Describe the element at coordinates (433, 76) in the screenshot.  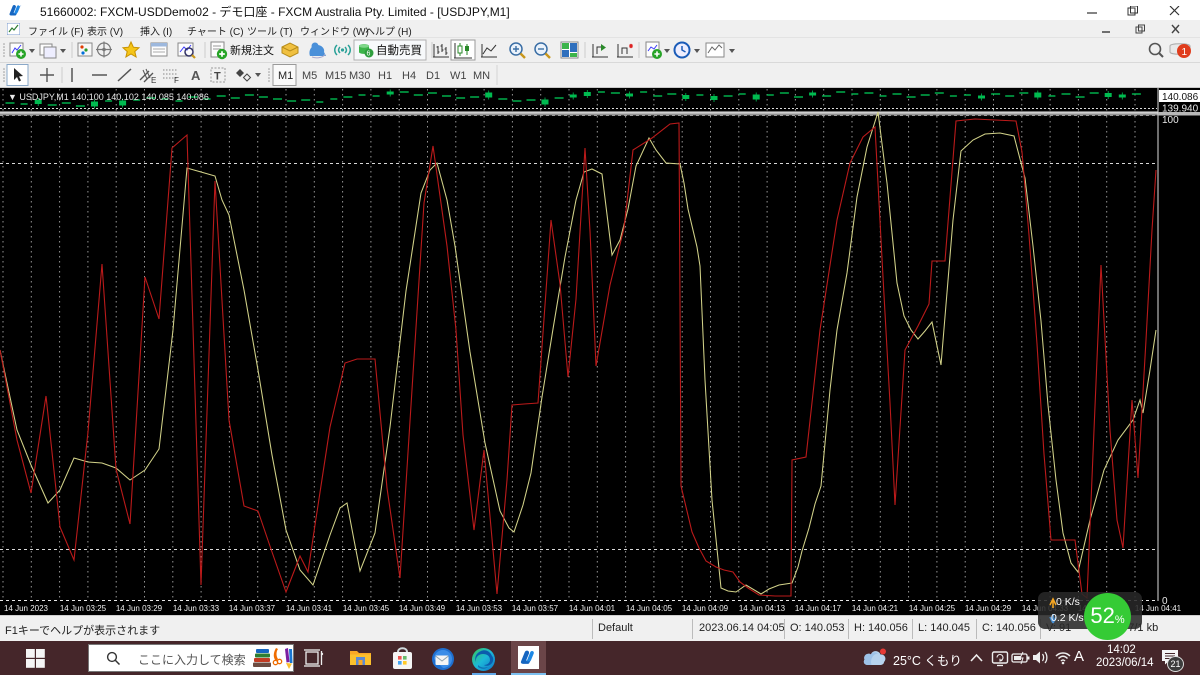
I see `svg-text: D1` at that location.